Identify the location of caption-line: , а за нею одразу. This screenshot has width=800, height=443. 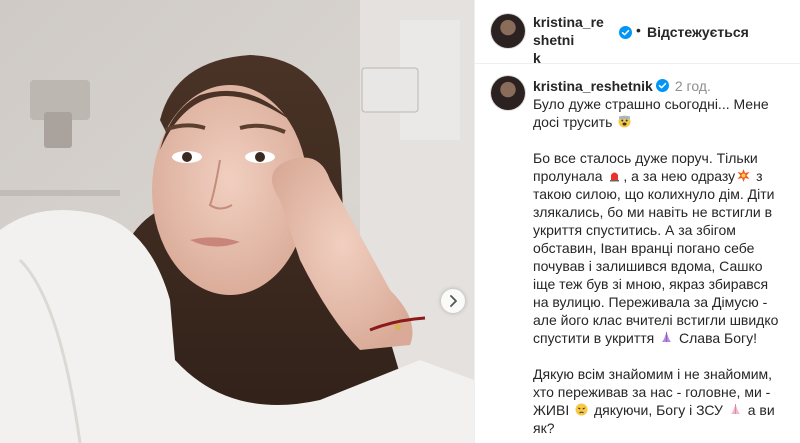
(679, 176).